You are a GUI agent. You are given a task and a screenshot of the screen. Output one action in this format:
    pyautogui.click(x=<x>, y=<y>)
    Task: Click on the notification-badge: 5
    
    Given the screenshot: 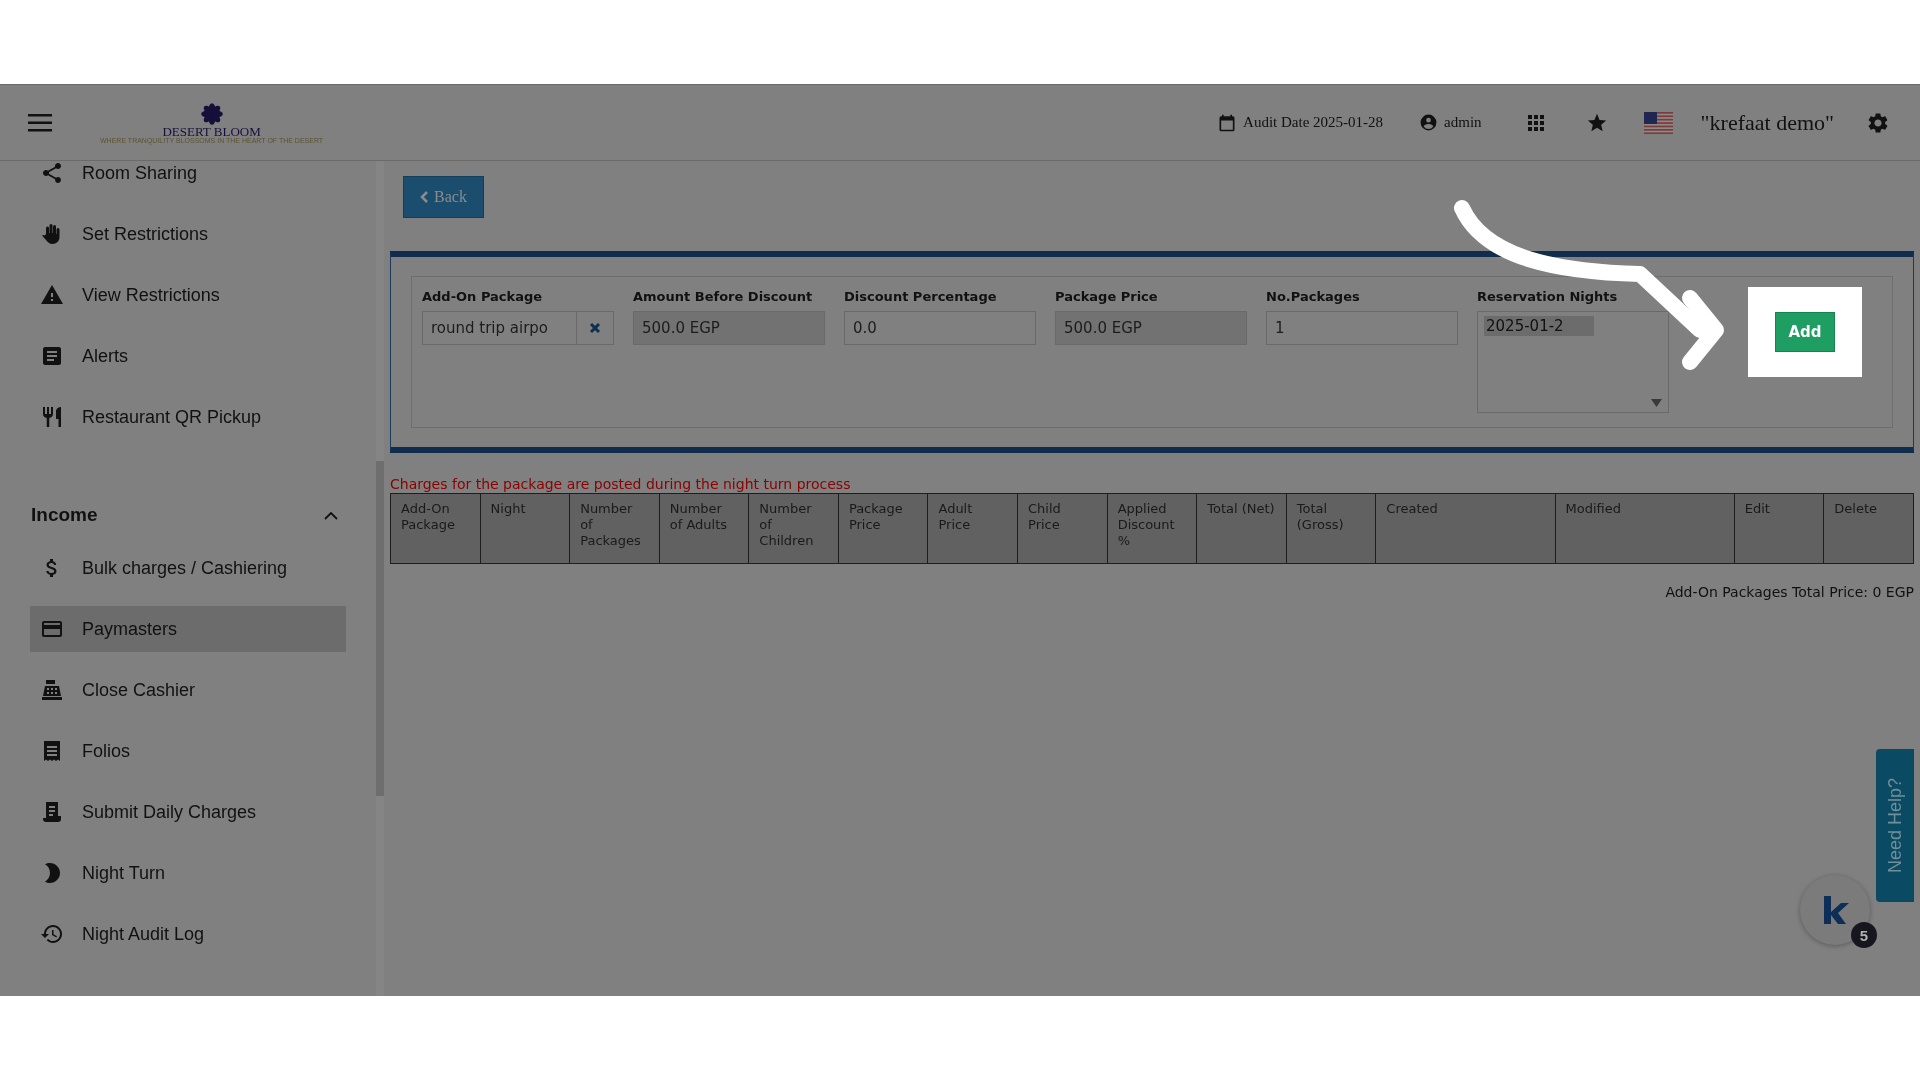 What is the action you would take?
    pyautogui.click(x=1864, y=935)
    